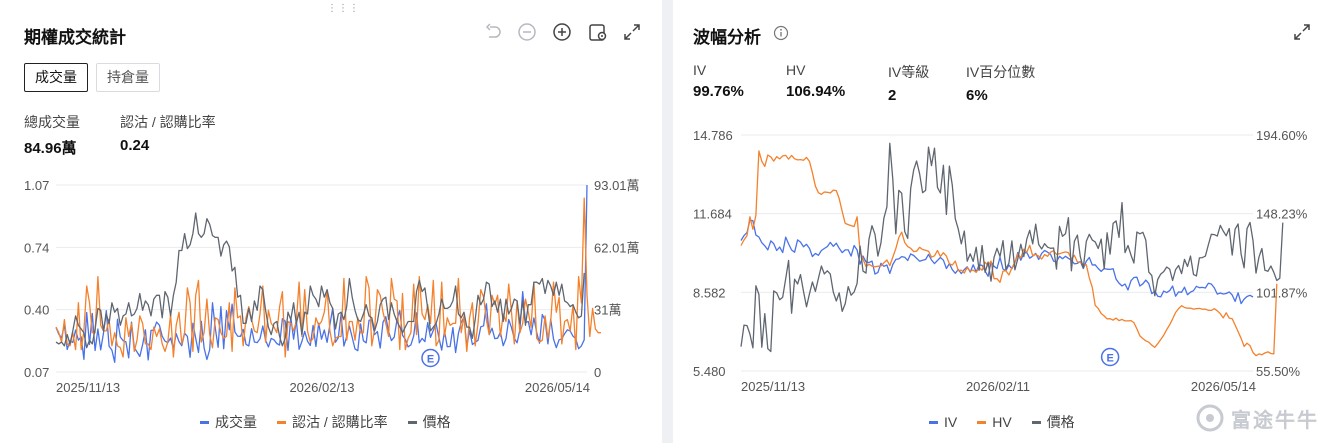  What do you see at coordinates (1275, 420) in the screenshot?
I see `watermark-text: 富途牛牛` at bounding box center [1275, 420].